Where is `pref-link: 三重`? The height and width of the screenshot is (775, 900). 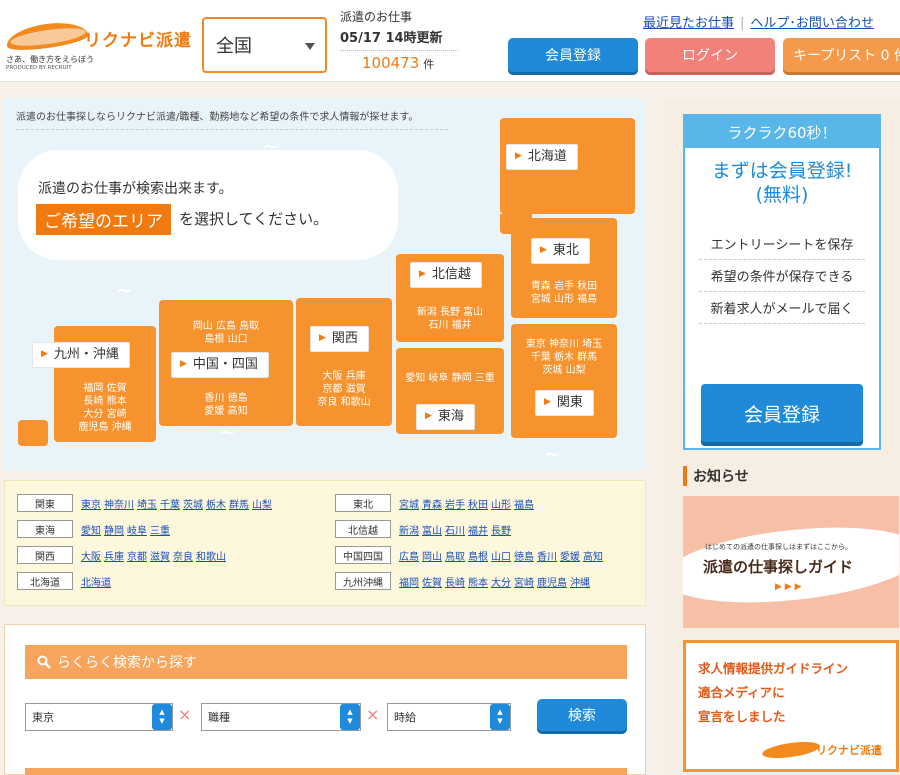
pref-link: 三重 is located at coordinates (160, 531).